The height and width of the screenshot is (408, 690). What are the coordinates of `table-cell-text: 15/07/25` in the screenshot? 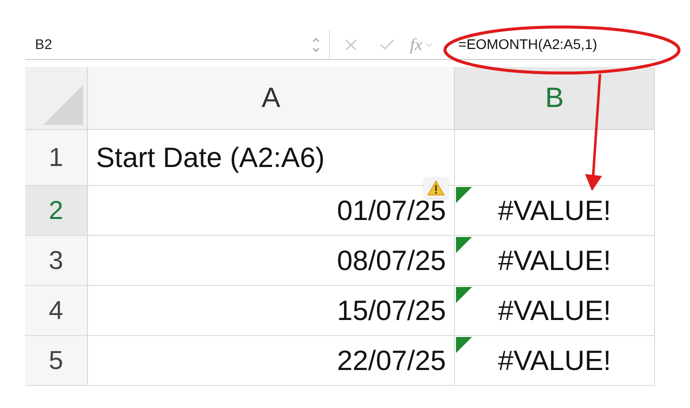 It's located at (391, 311).